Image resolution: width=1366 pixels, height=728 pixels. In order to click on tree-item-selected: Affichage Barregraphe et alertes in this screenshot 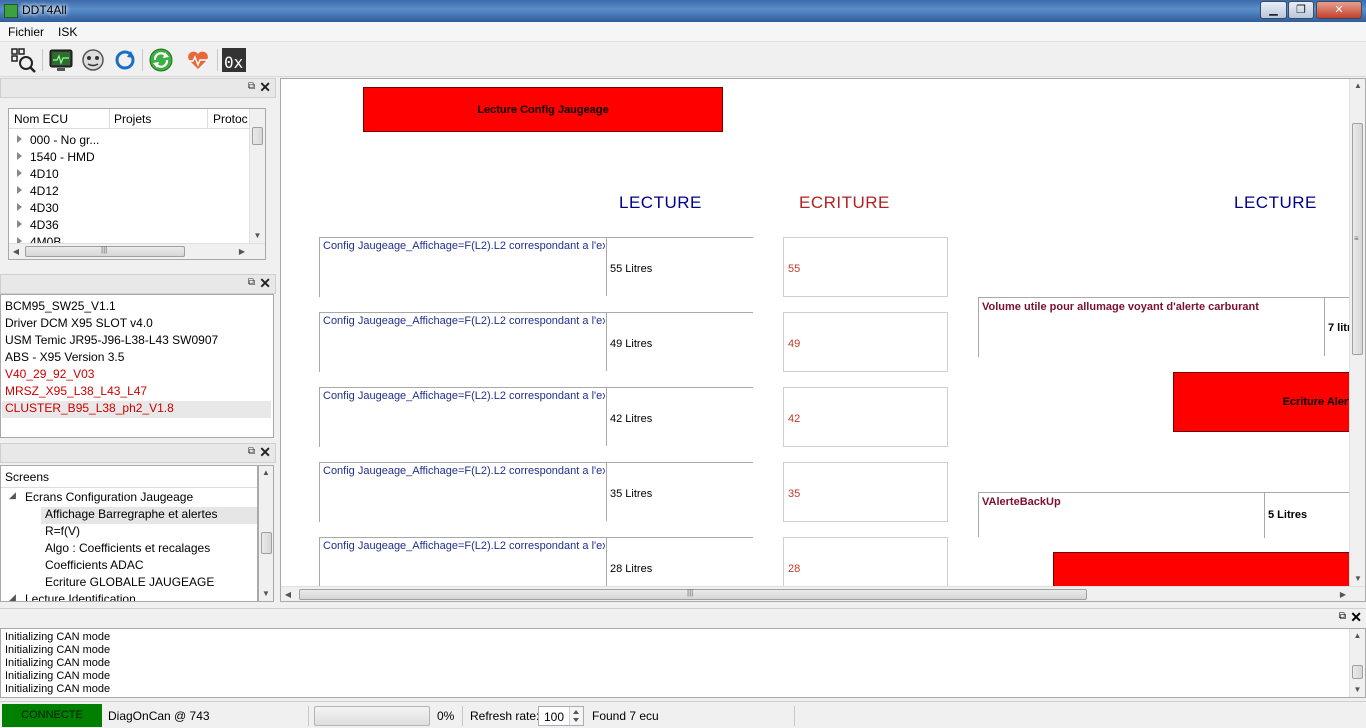, I will do `click(149, 515)`.